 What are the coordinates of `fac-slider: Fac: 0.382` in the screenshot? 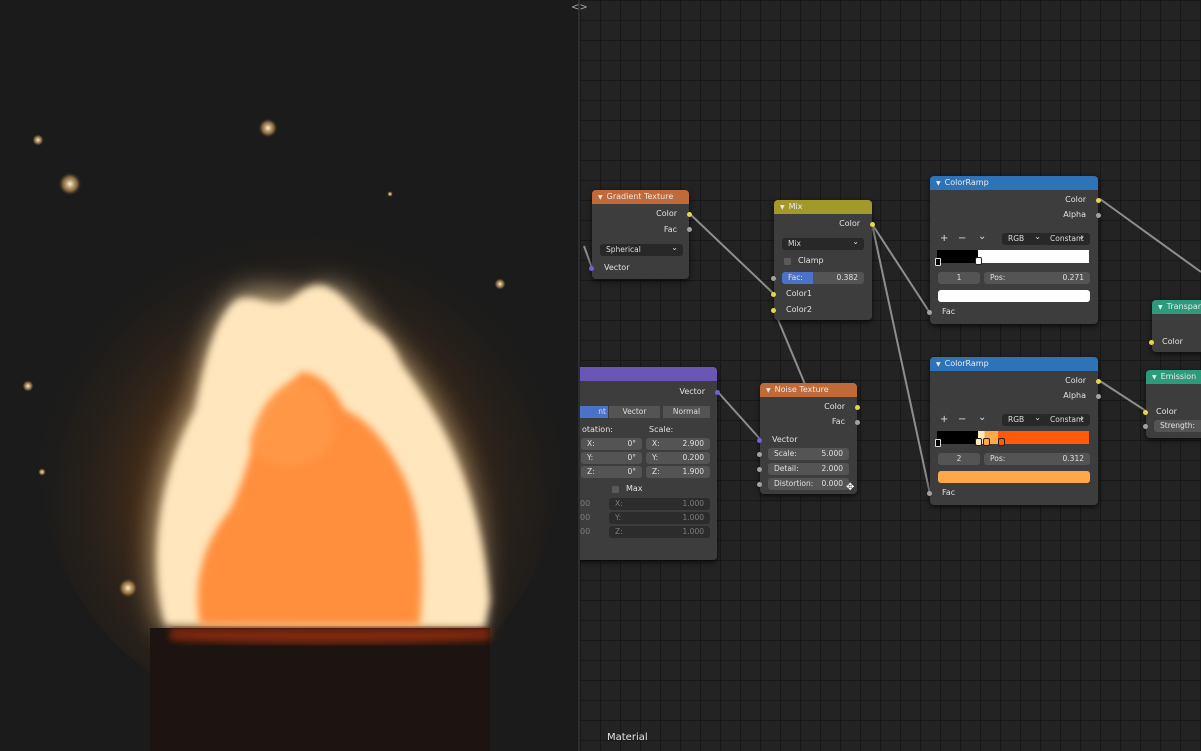 It's located at (823, 278).